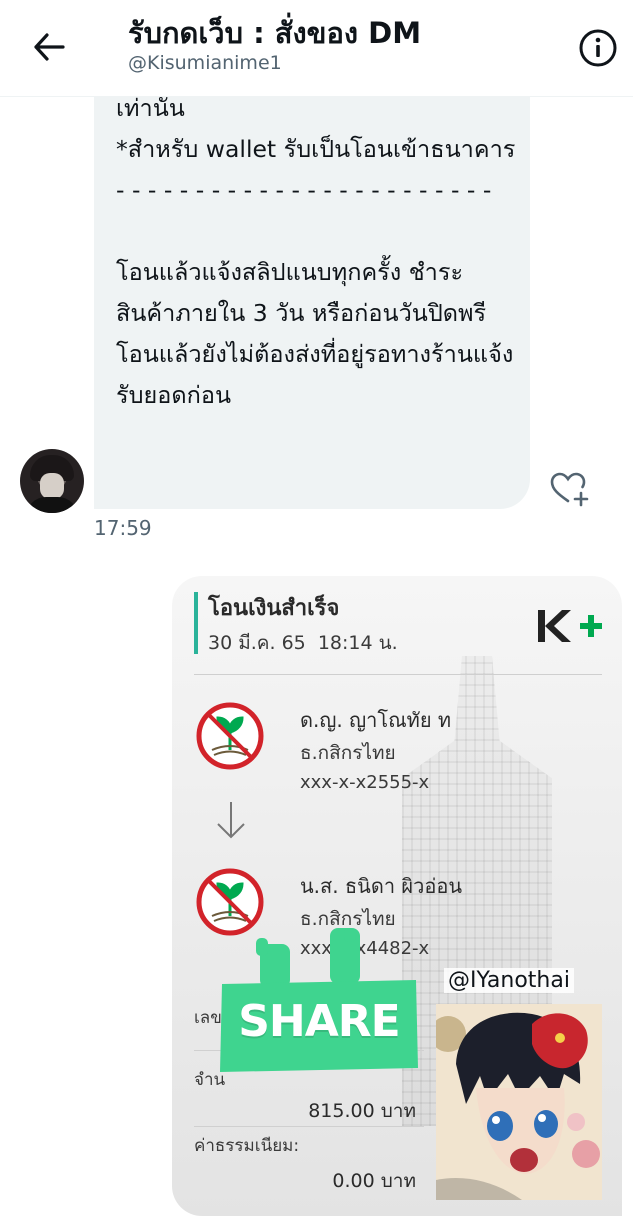  I want to click on watermark-handle: @IYanothai, so click(509, 980).